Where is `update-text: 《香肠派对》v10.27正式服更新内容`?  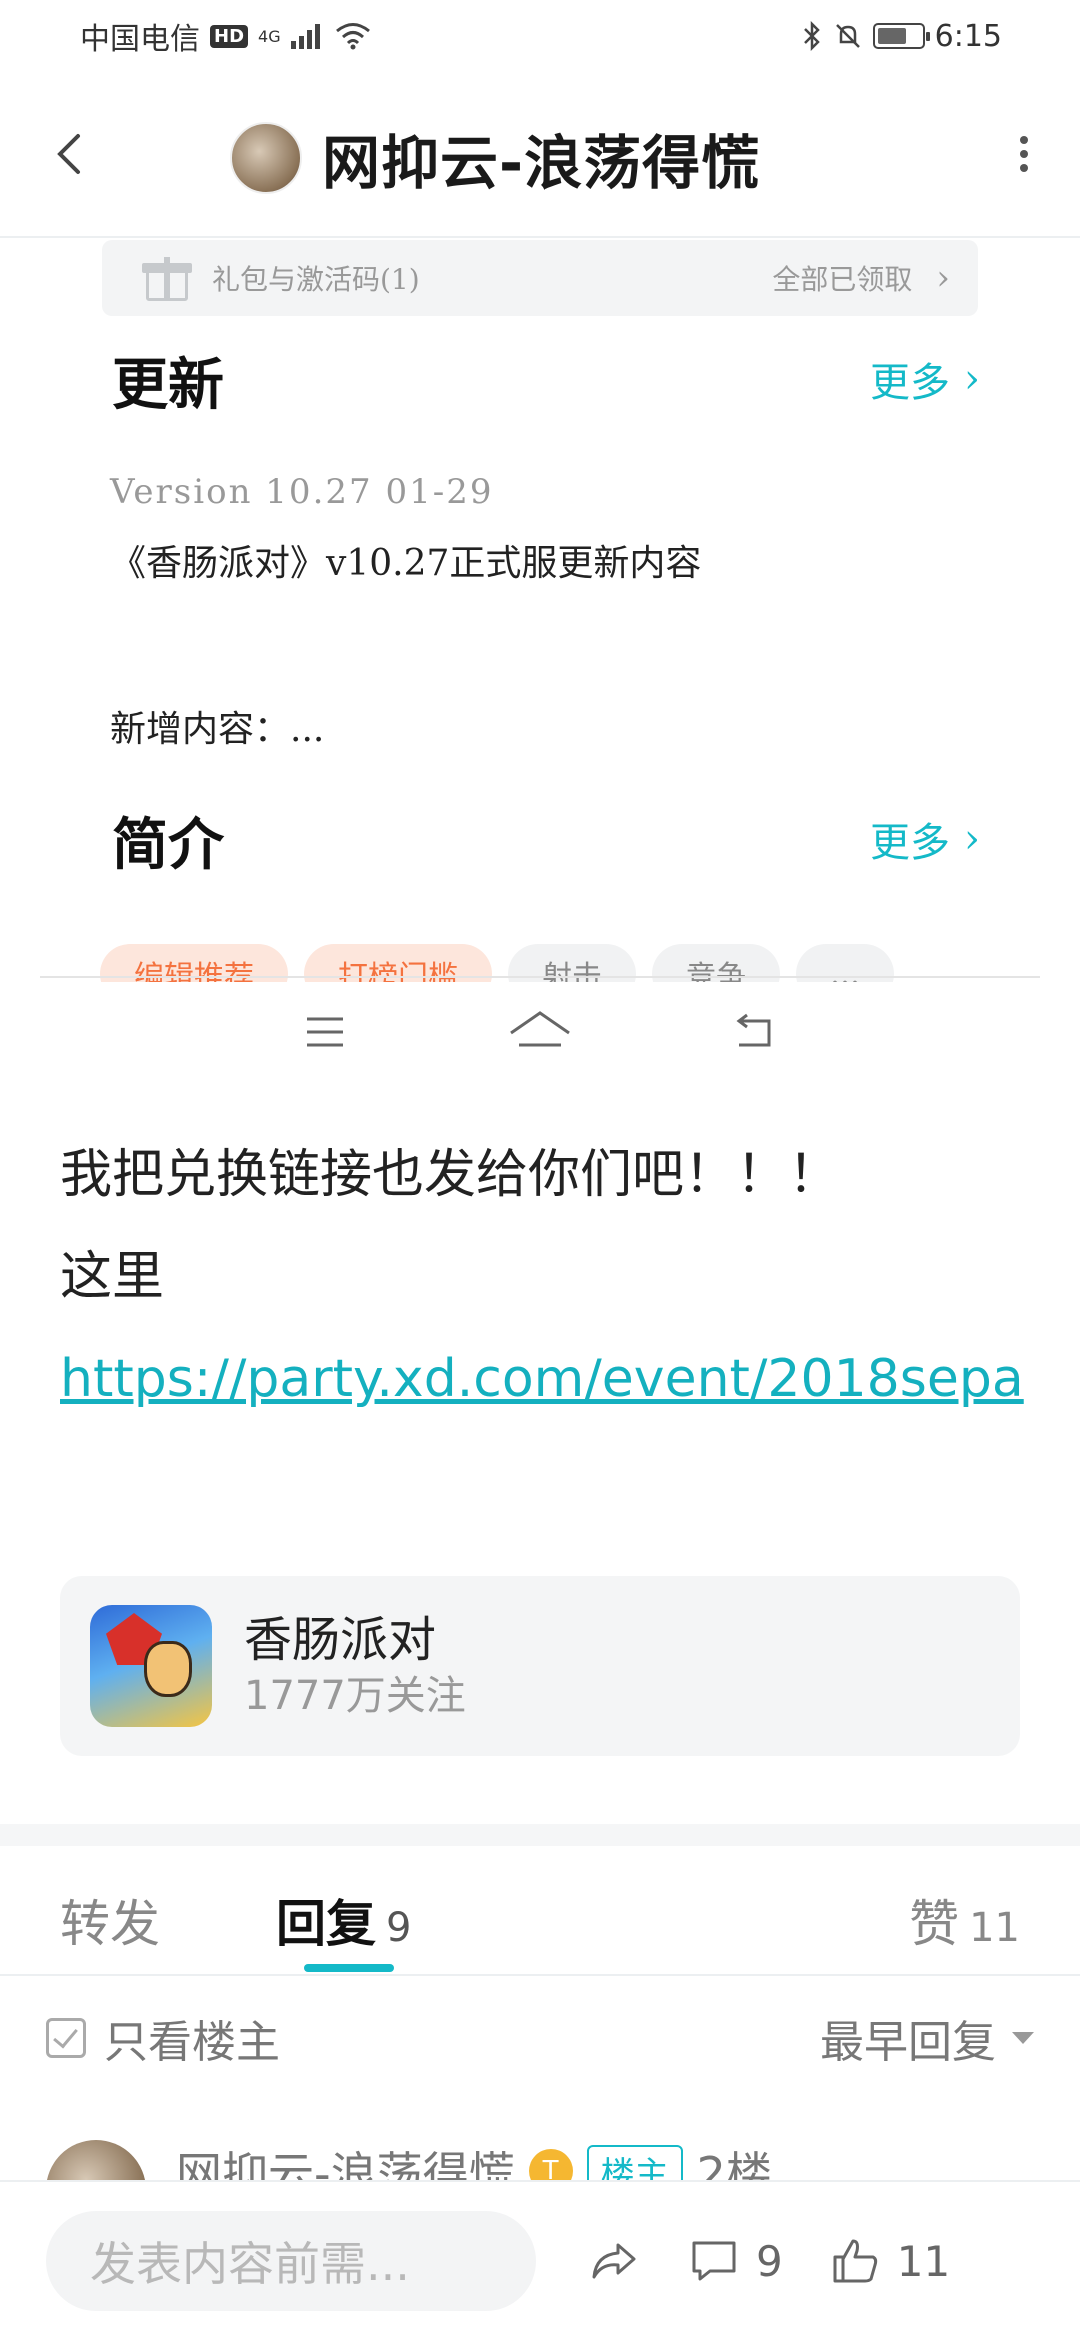 update-text: 《香肠派对》v10.27正式服更新内容 is located at coordinates (406, 563).